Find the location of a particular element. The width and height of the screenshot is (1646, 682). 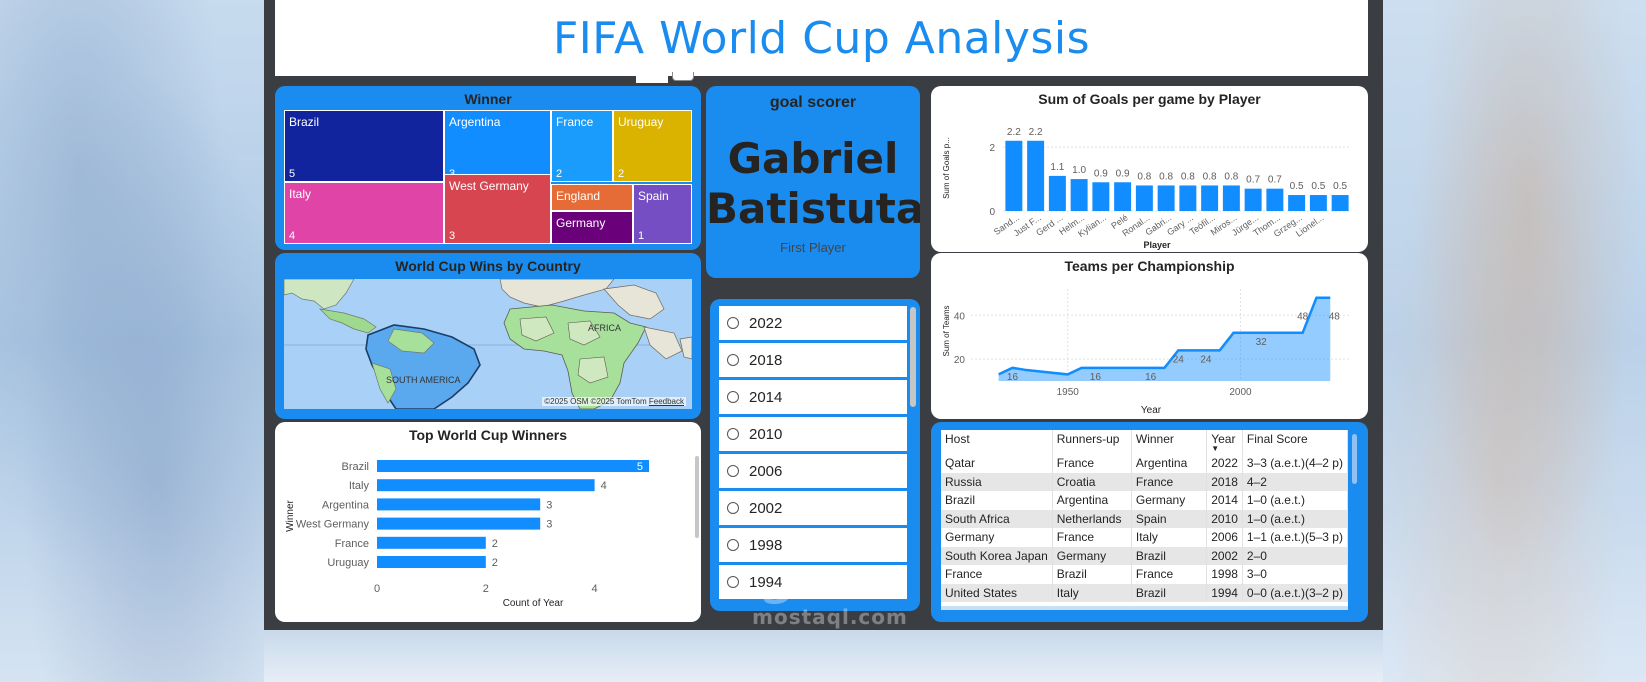

table-cell: Croatia is located at coordinates (1092, 481).